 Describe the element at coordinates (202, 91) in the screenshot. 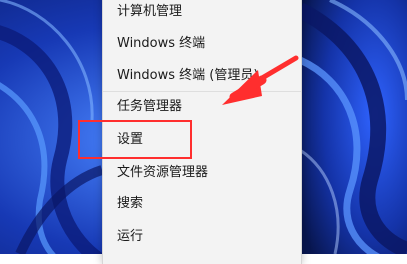

I see `menu-separator` at that location.